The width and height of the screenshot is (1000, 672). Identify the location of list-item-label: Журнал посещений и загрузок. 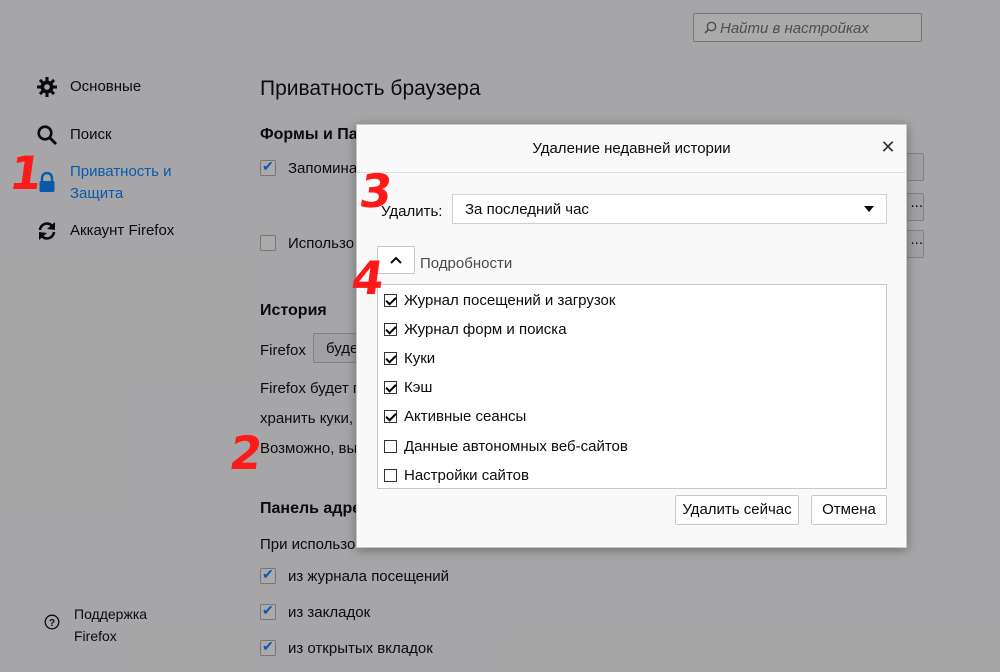
(510, 300).